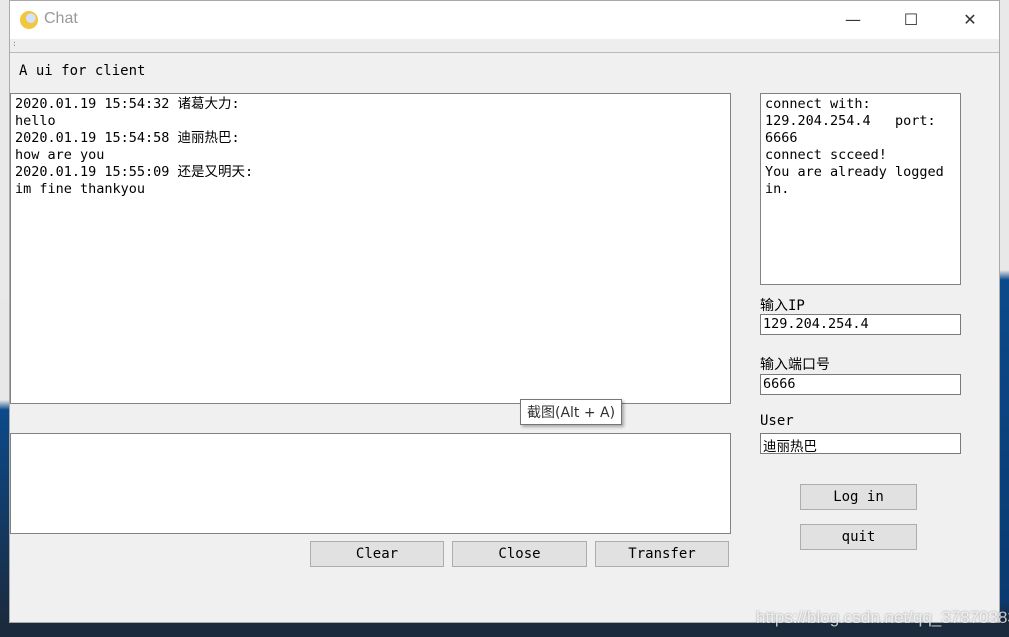  What do you see at coordinates (853, 20) in the screenshot?
I see `minimize-button: —` at bounding box center [853, 20].